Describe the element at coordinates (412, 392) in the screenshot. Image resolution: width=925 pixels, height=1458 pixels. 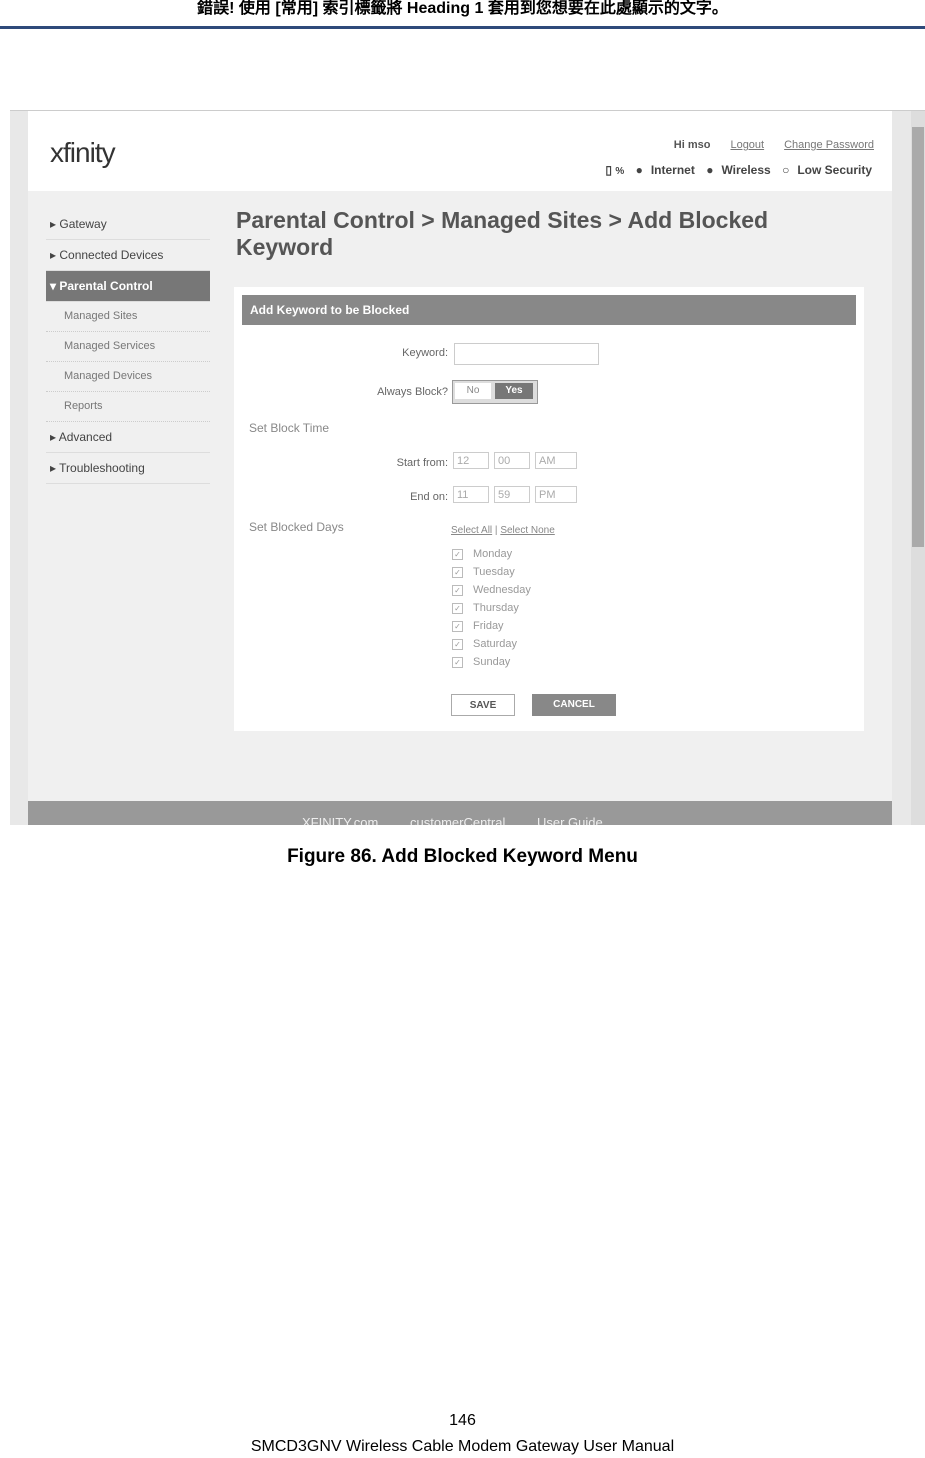
I see `always-block-label: Always Block?` at that location.